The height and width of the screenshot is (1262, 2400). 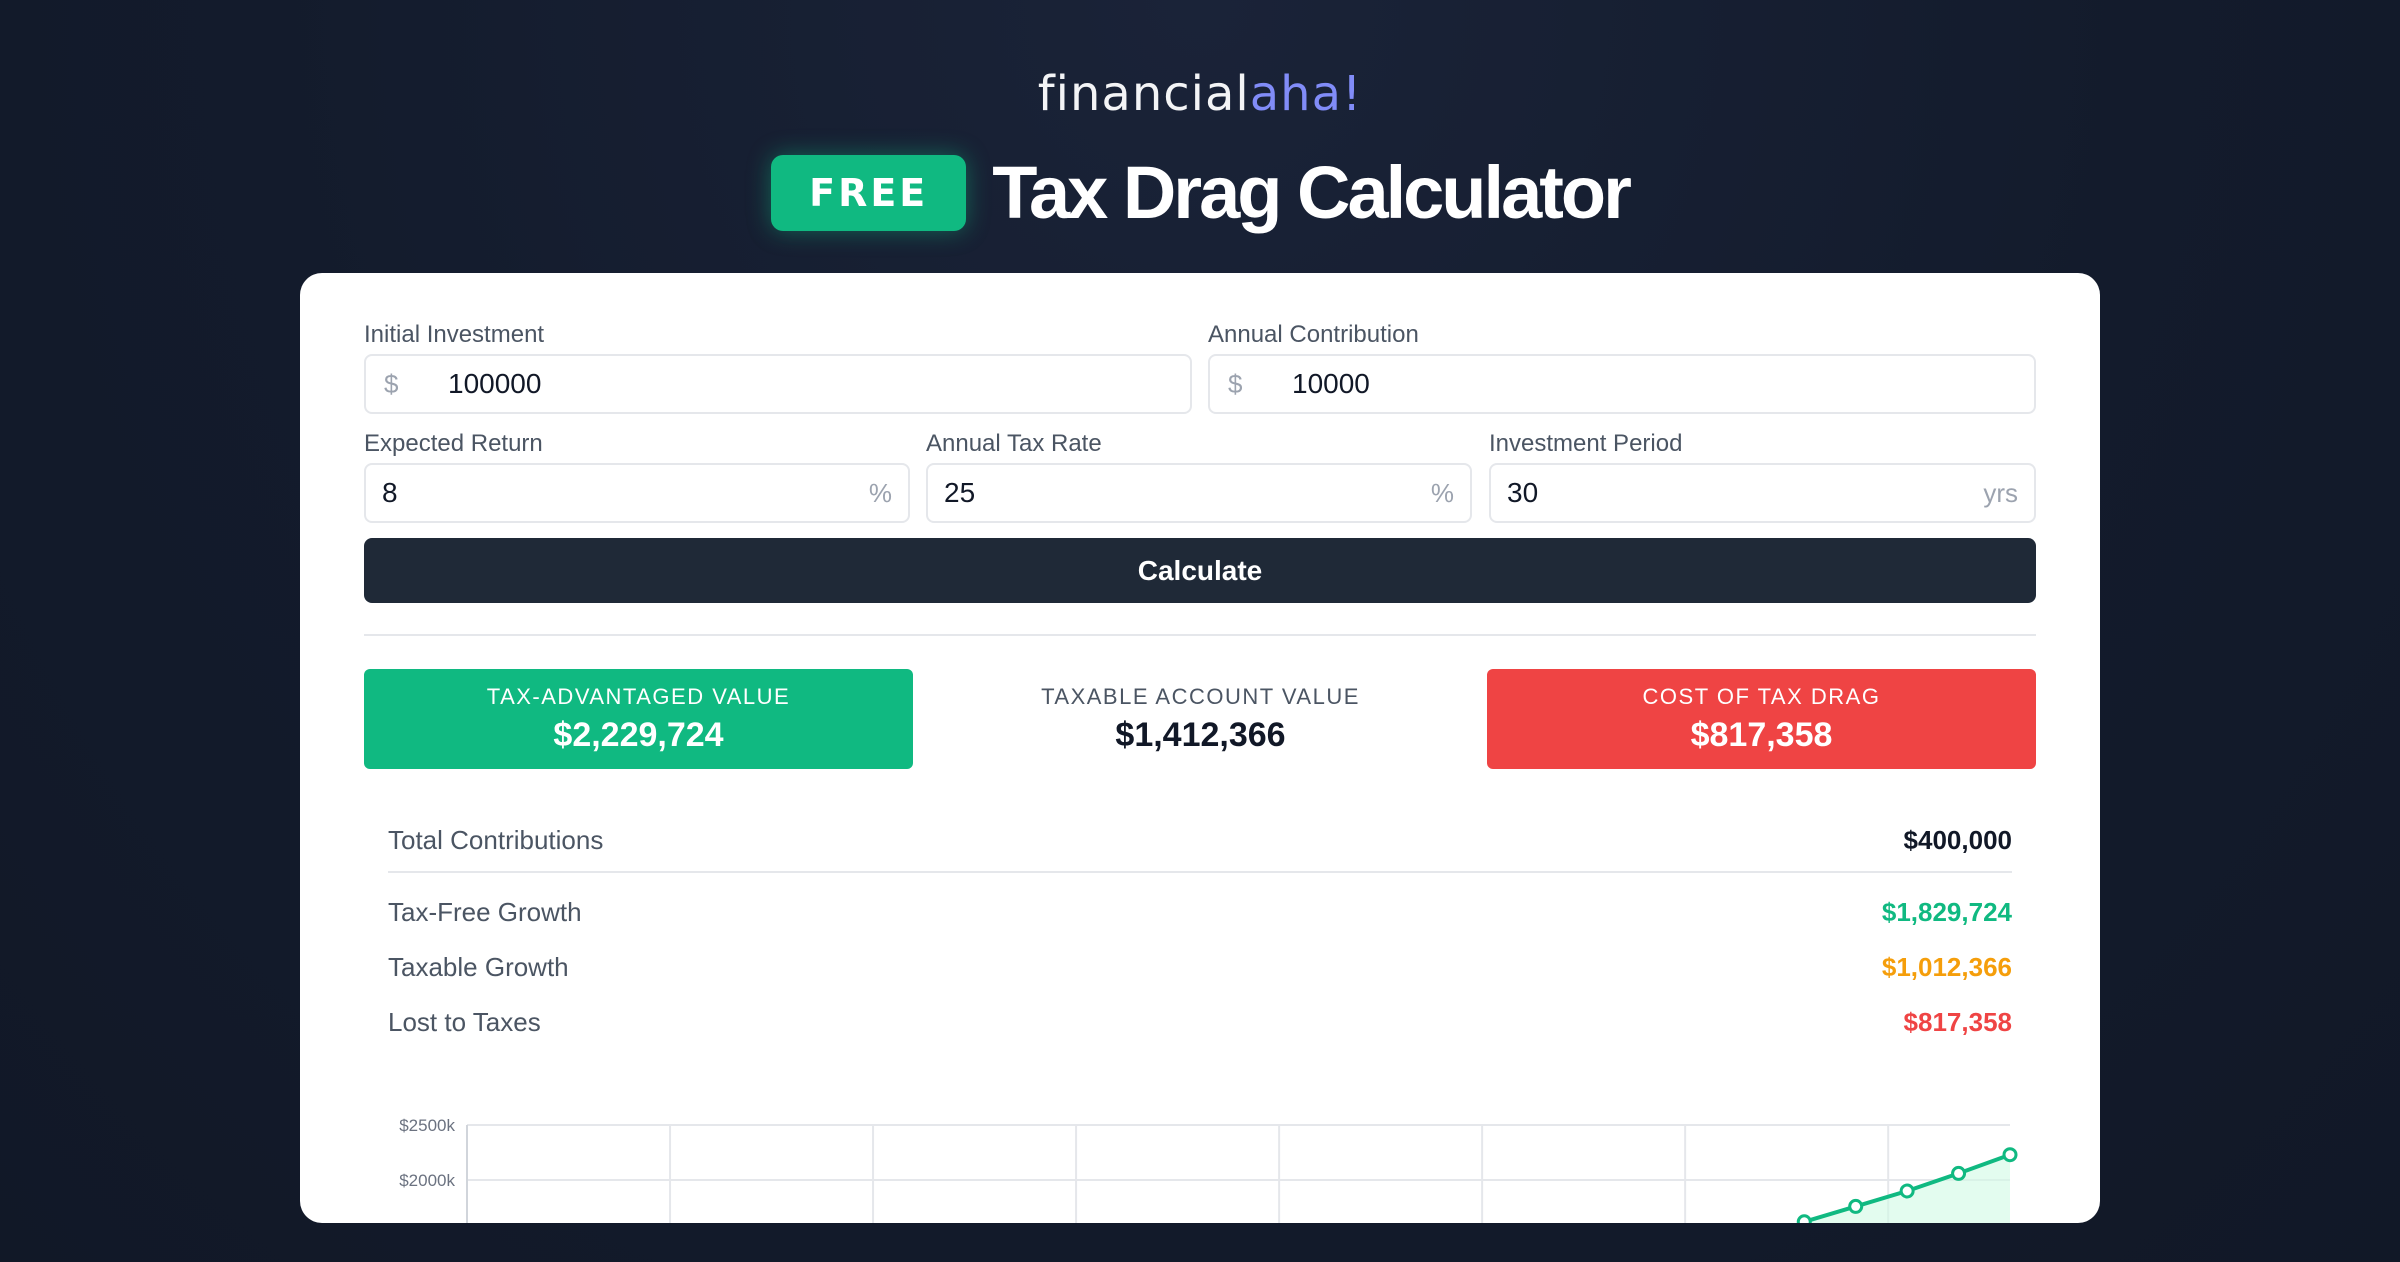 I want to click on breakdown-value: $400,000, so click(x=1957, y=840).